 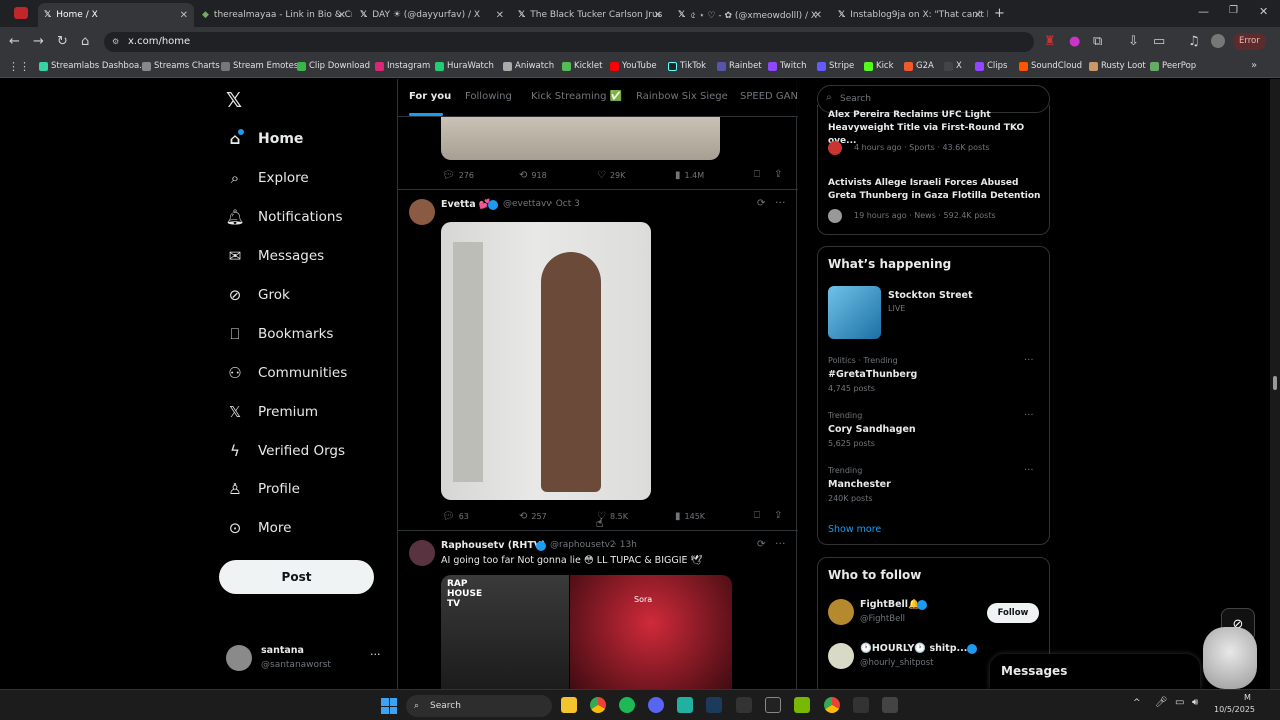 I want to click on browser-tab: 𝕏 DAY ☀ (@dayyurfav) / X ✕, so click(x=432, y=15).